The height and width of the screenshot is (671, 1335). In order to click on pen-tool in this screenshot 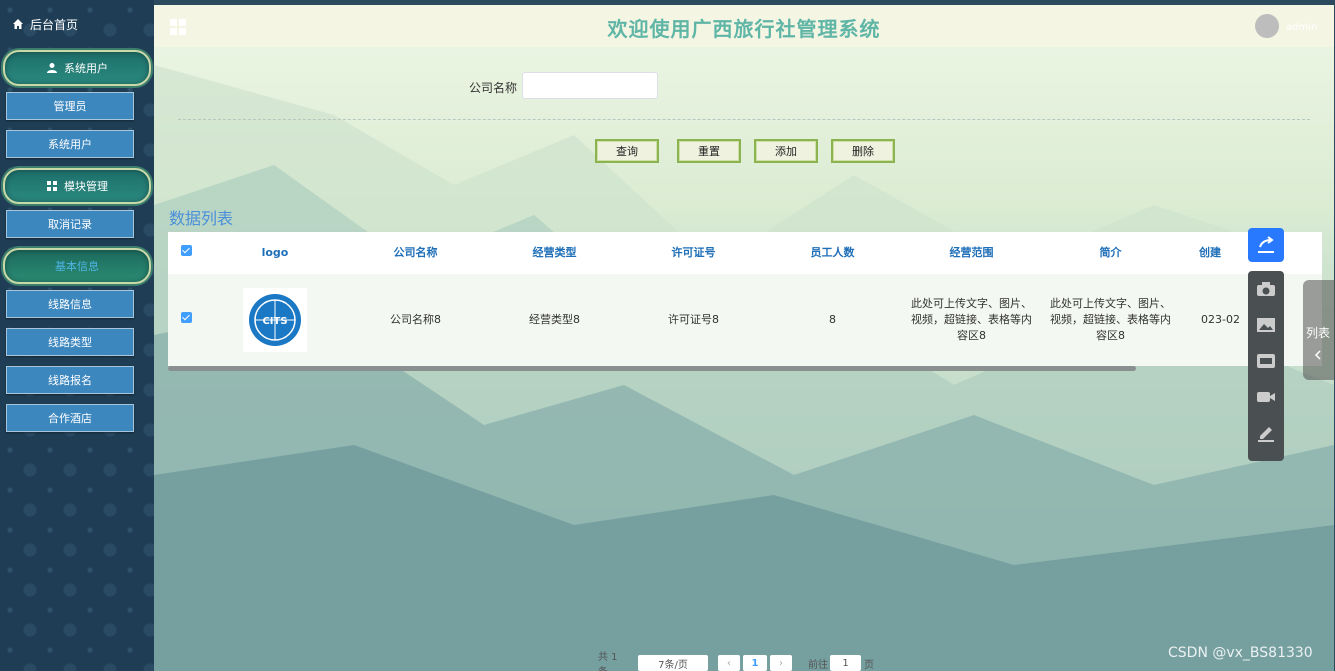, I will do `click(1266, 433)`.